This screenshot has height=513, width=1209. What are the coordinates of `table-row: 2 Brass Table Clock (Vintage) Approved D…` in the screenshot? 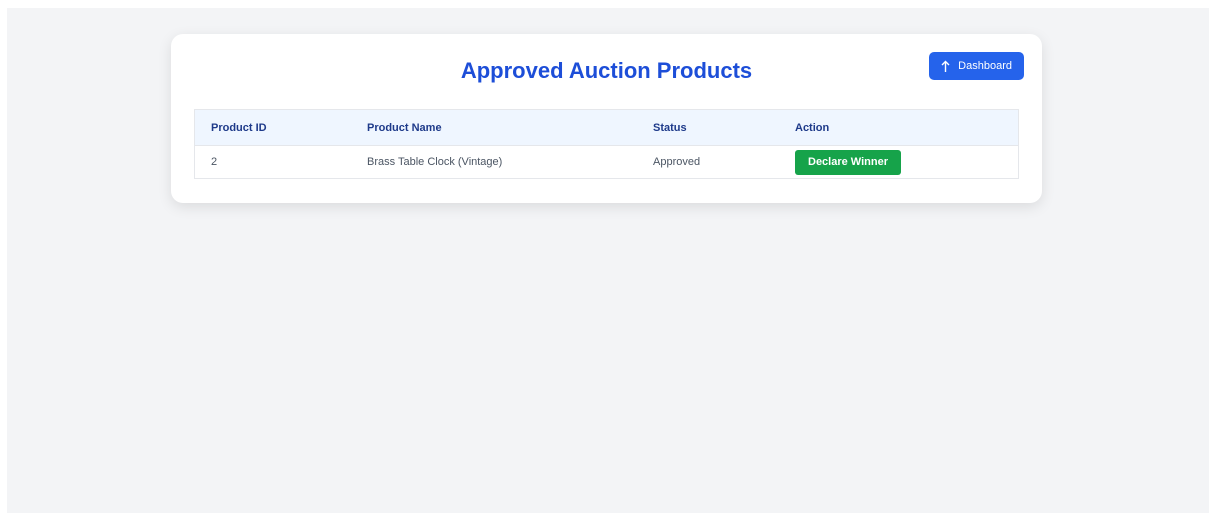 It's located at (606, 161).